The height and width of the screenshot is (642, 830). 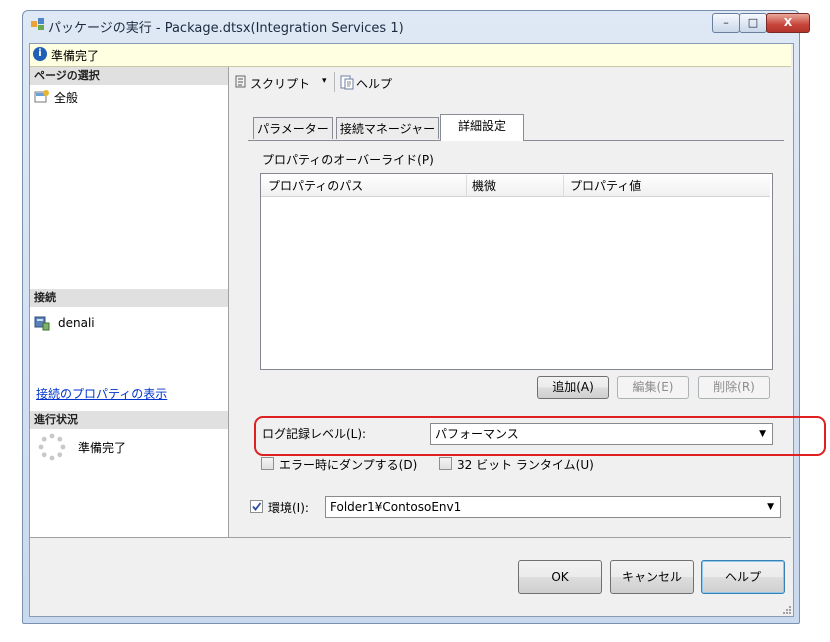 What do you see at coordinates (38, 24) in the screenshot?
I see `app-icon` at bounding box center [38, 24].